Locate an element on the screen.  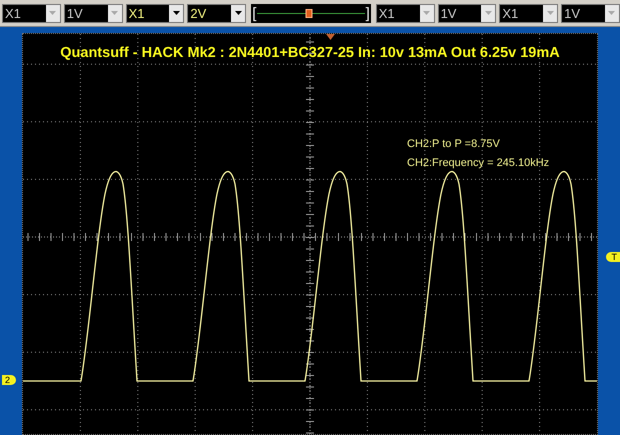
dropdown: 2V is located at coordinates (216, 13).